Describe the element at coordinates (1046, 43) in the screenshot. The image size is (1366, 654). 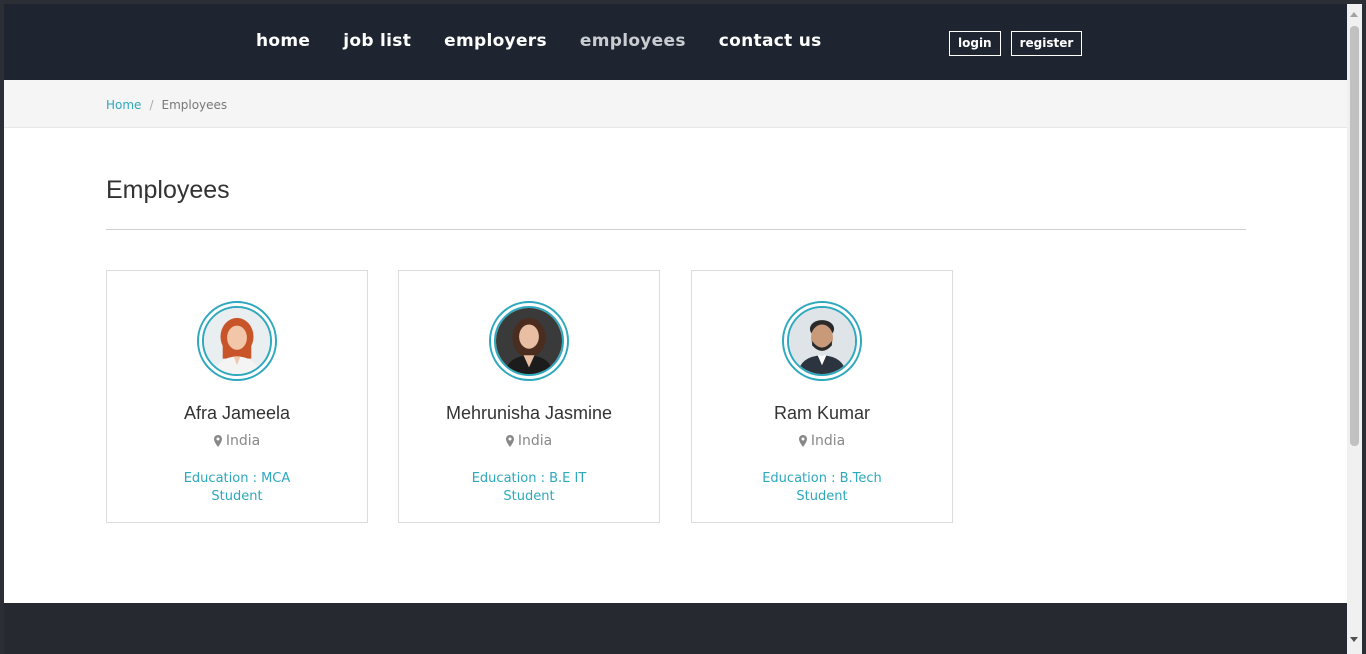
I see `register-button: register` at that location.